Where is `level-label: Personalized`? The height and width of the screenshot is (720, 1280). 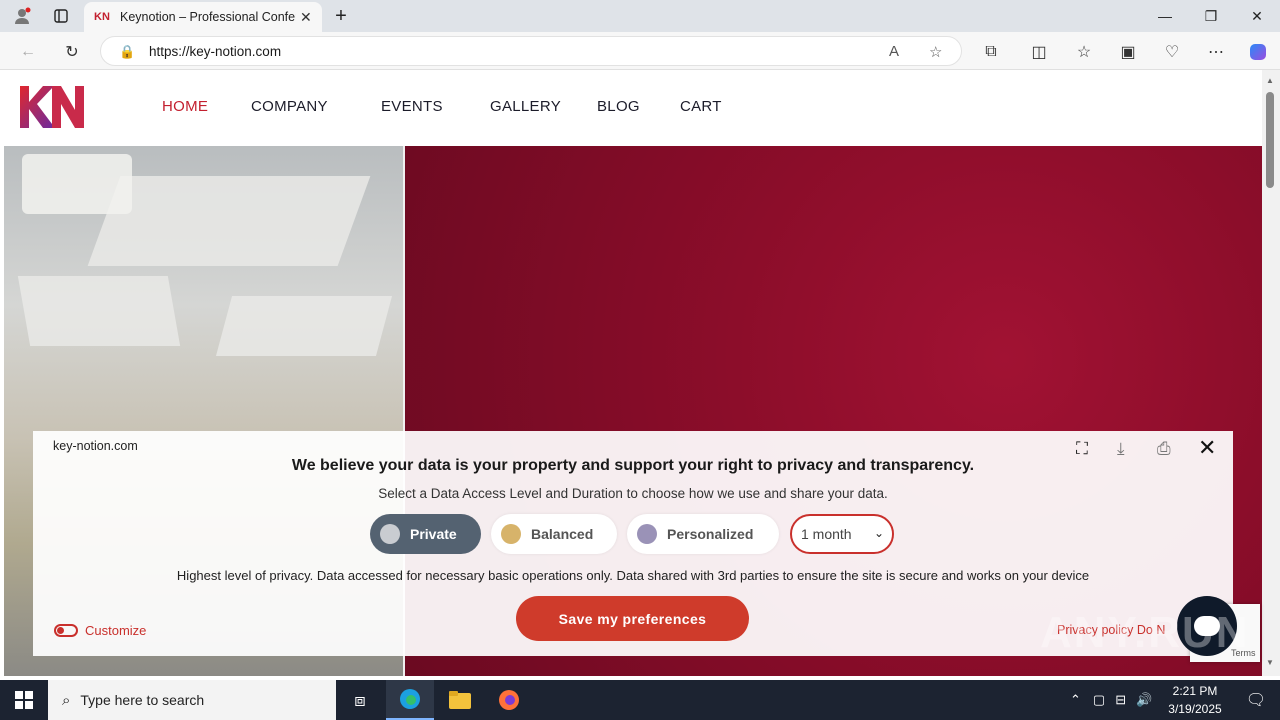 level-label: Personalized is located at coordinates (710, 534).